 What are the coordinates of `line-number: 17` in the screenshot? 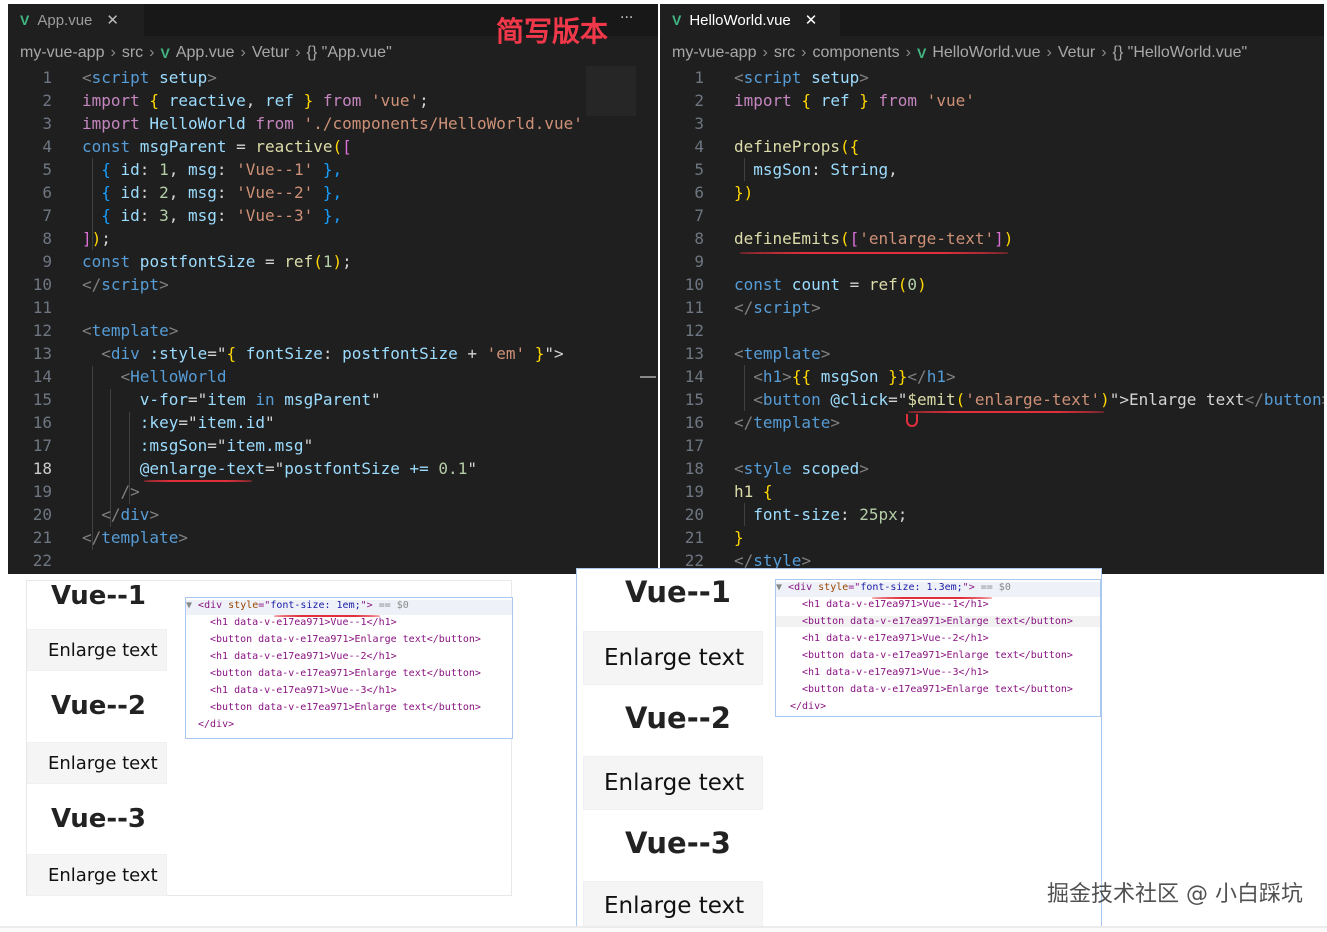 It's located at (42, 445).